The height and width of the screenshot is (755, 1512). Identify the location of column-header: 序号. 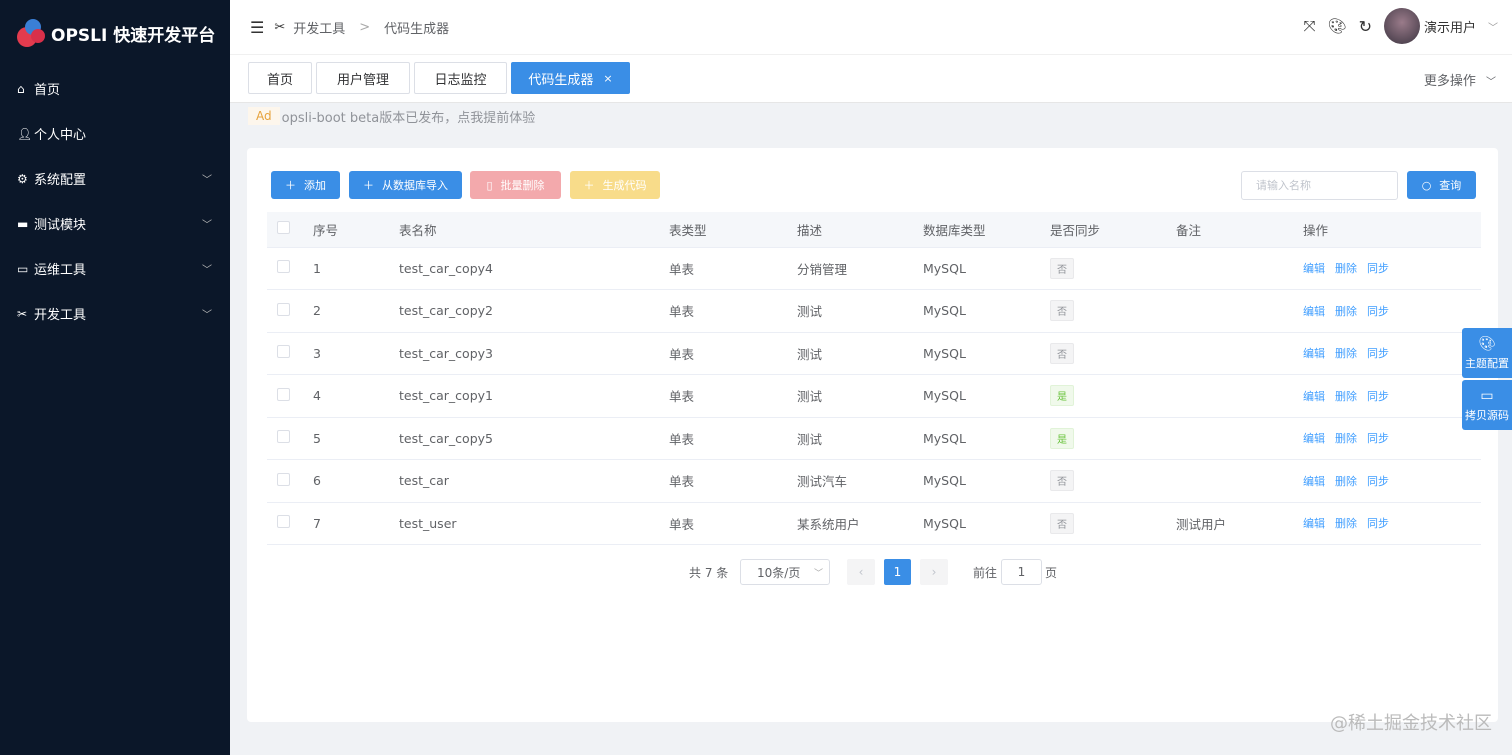
(356, 230).